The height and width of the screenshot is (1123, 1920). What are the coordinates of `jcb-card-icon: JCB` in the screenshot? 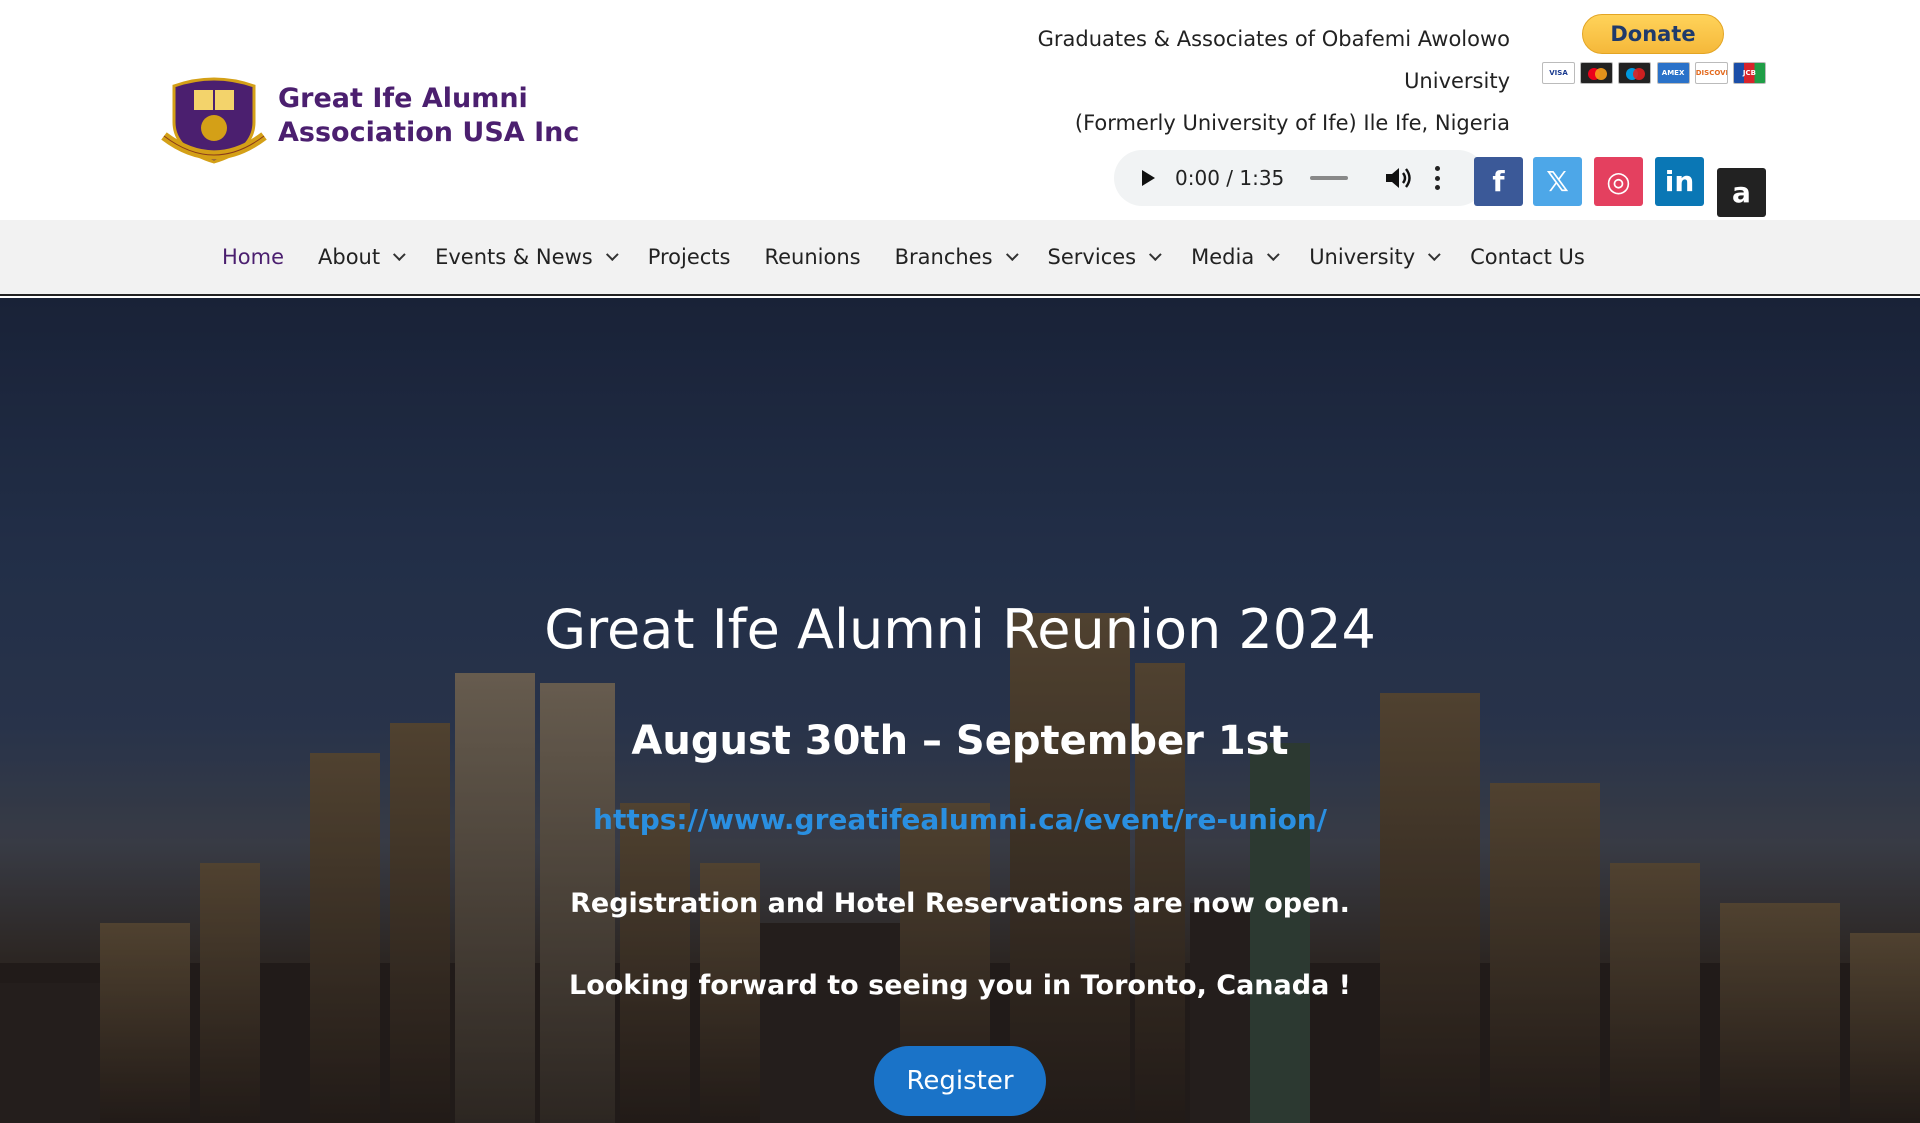 It's located at (1749, 73).